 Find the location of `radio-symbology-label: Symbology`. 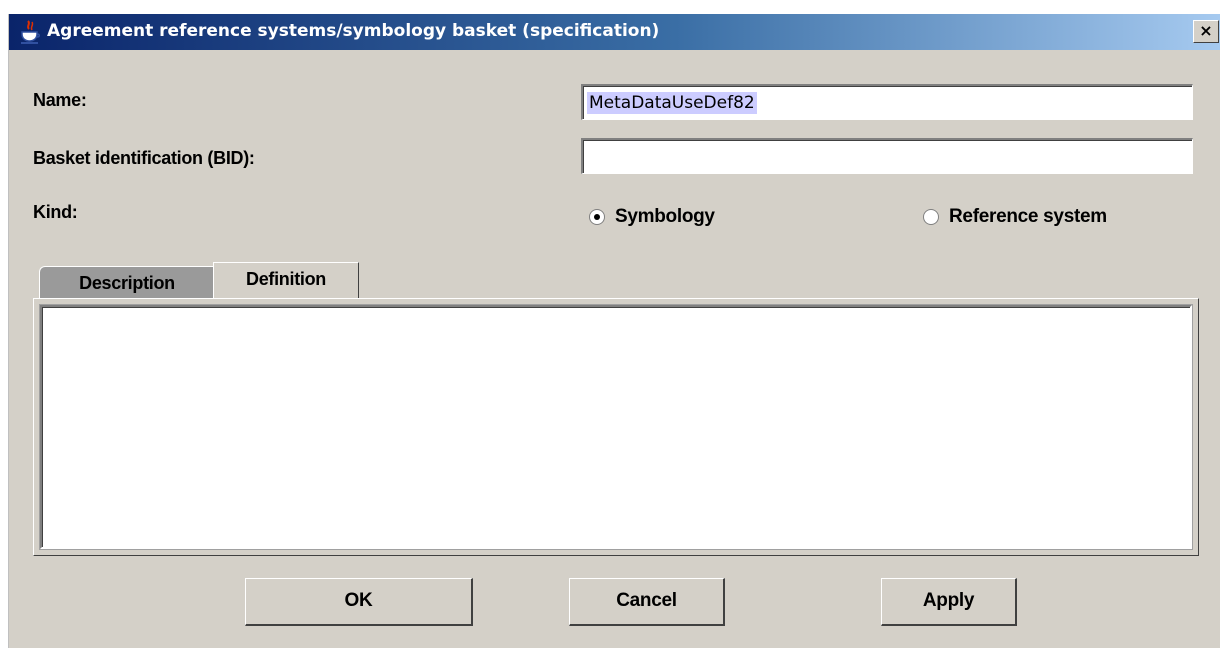

radio-symbology-label: Symbology is located at coordinates (665, 216).